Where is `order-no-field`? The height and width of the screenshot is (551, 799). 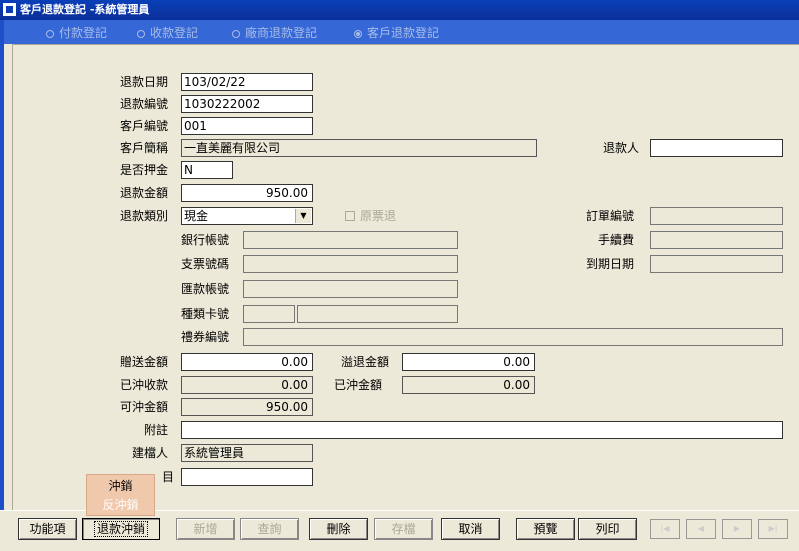
order-no-field is located at coordinates (716, 216).